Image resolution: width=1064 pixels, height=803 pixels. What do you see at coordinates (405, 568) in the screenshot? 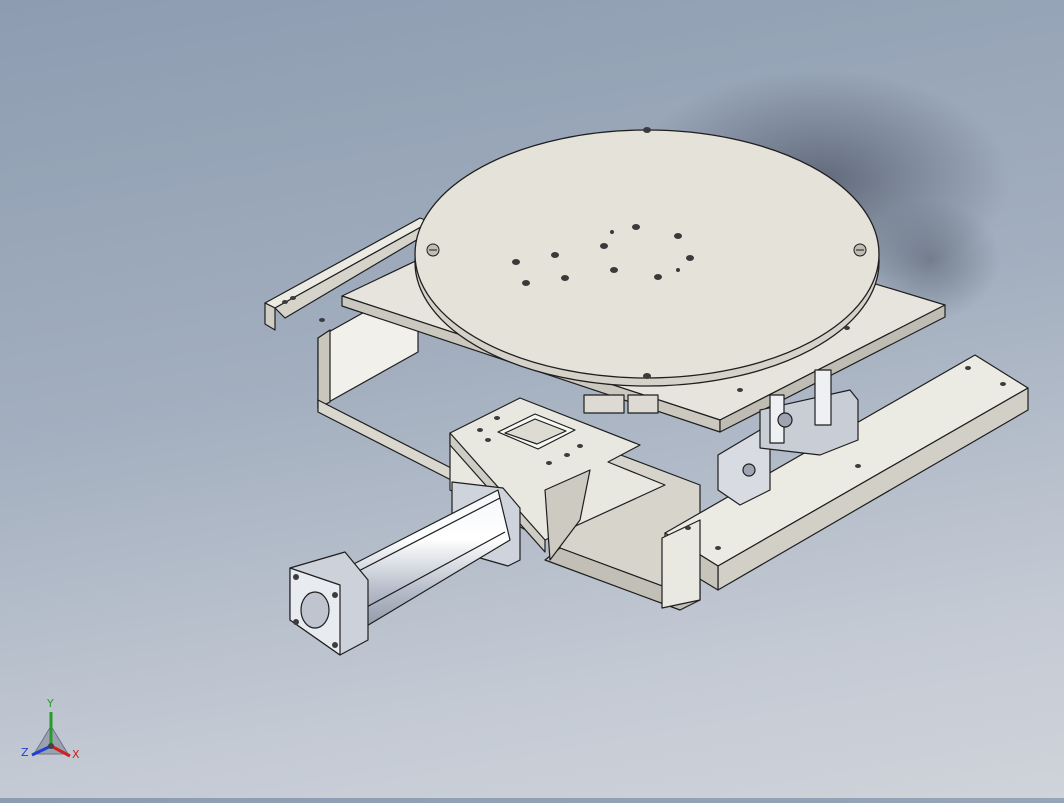
I see `pneumatic-cylinder` at bounding box center [405, 568].